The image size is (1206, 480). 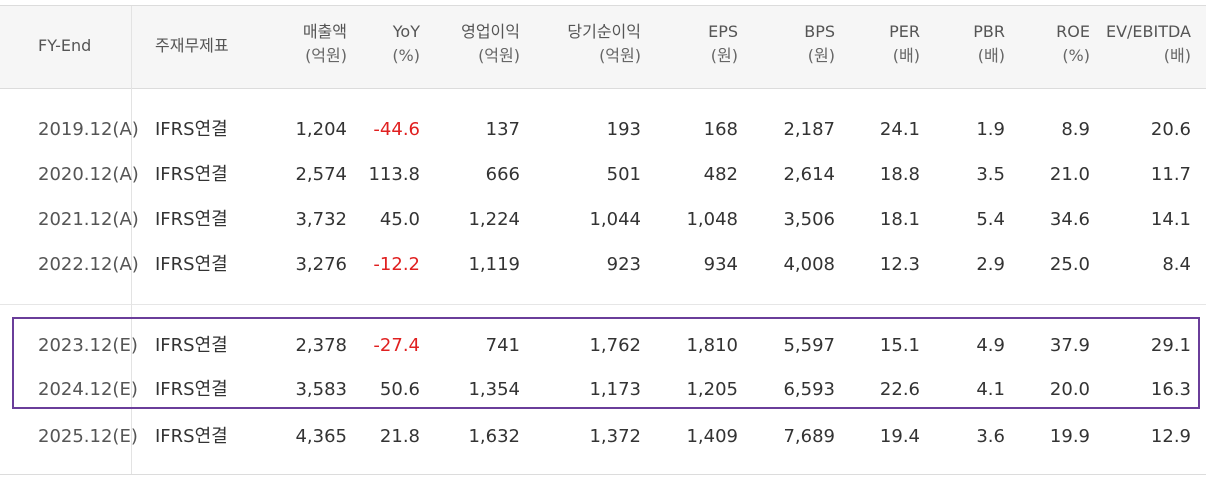 I want to click on column-header-pbr: PBR (배), so click(x=989, y=44).